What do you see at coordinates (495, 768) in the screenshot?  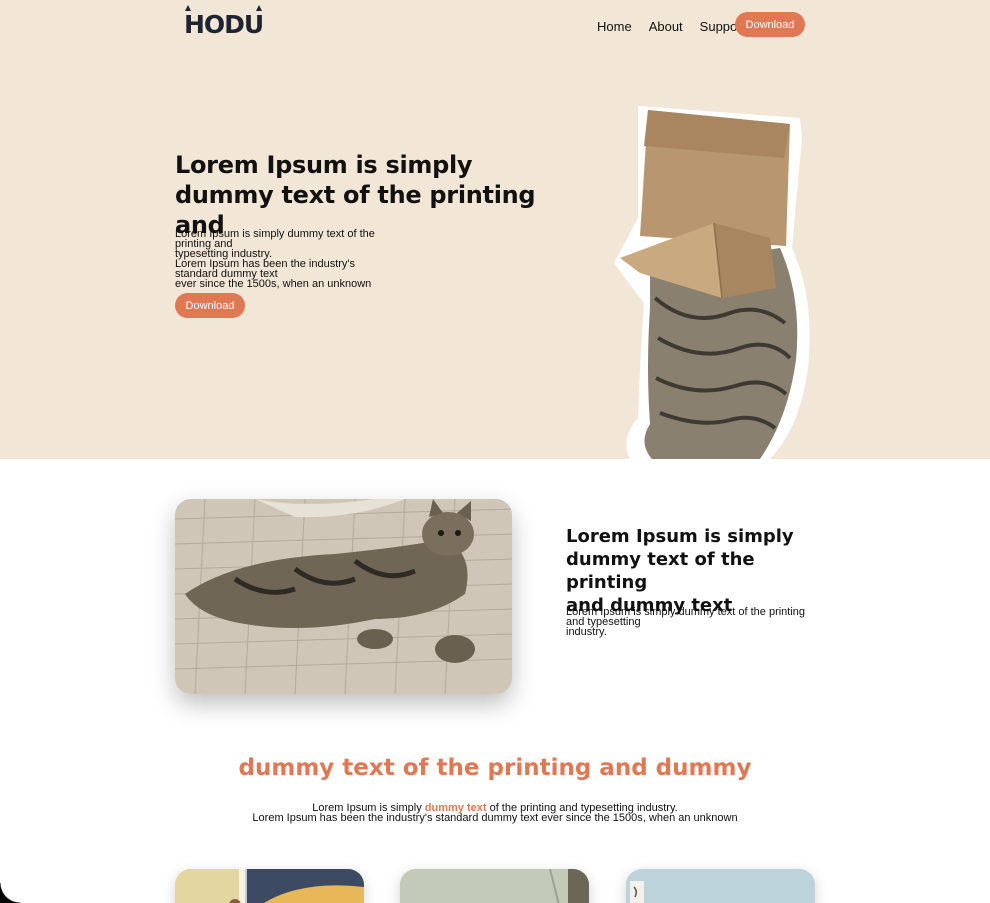 I see `section-title: dummy text of the printing and dummy` at bounding box center [495, 768].